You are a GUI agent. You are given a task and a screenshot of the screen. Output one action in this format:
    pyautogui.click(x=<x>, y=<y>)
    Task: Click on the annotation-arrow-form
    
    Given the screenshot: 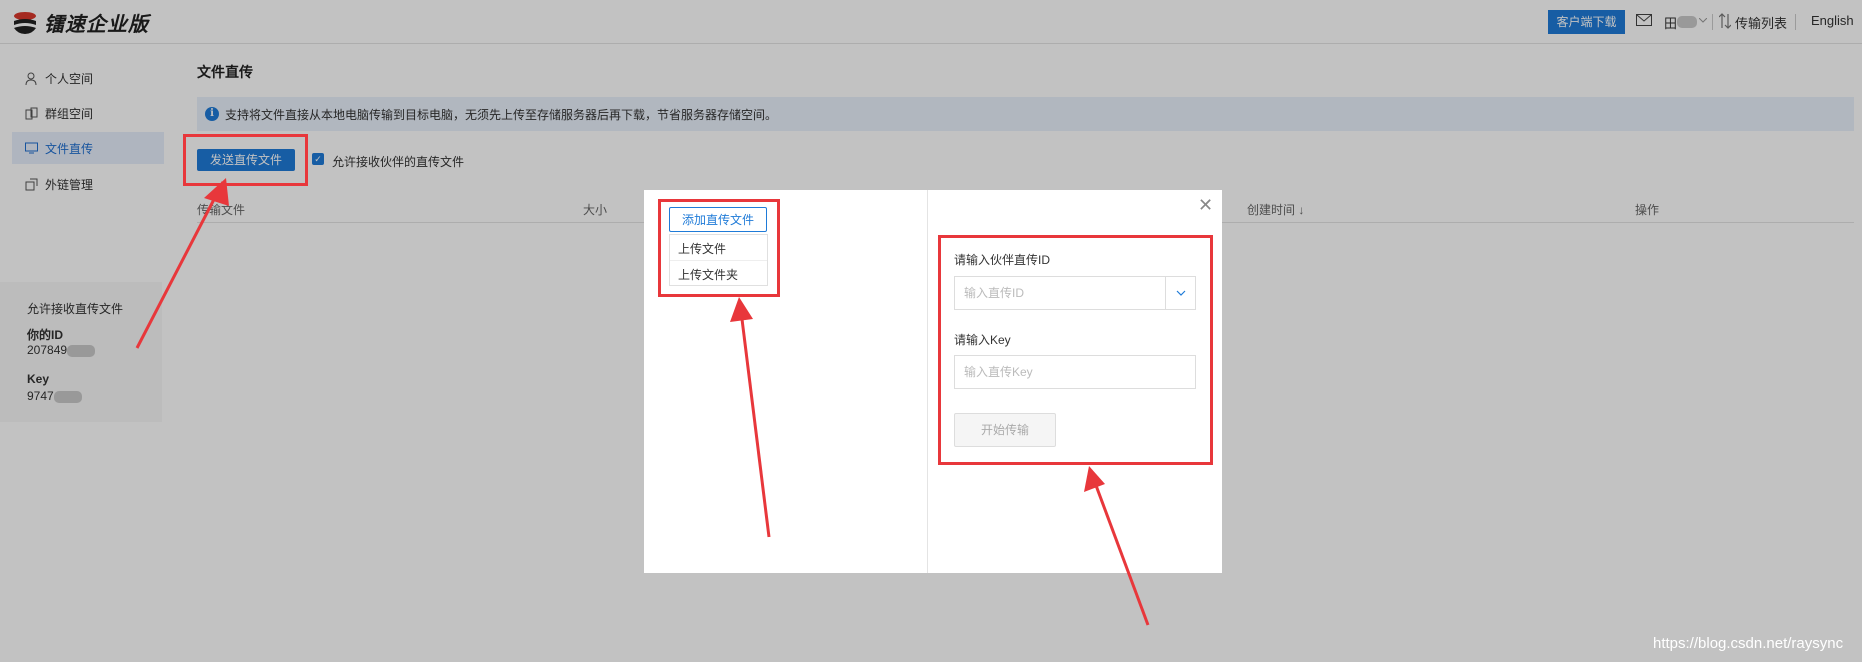 What is the action you would take?
    pyautogui.click(x=1119, y=548)
    